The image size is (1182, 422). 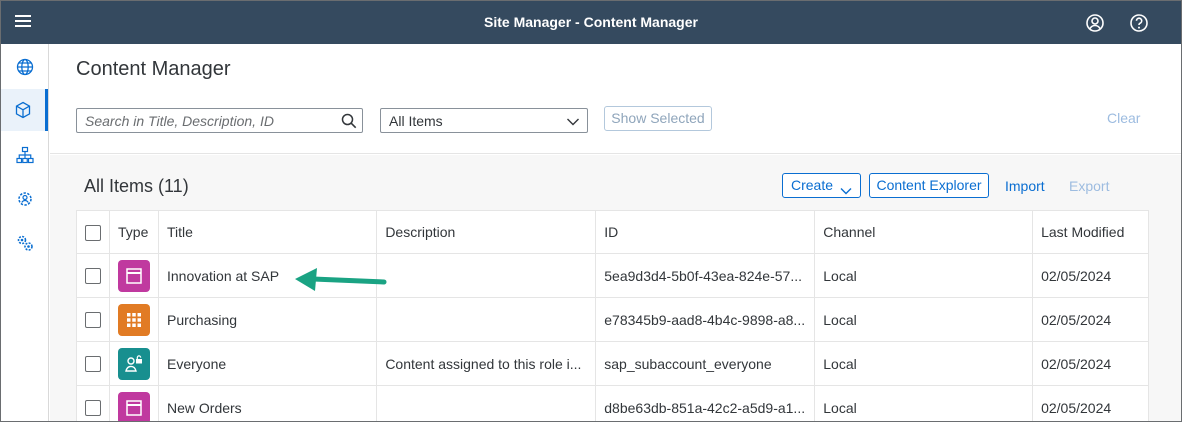 What do you see at coordinates (267, 363) in the screenshot?
I see `title-cell: Everyone` at bounding box center [267, 363].